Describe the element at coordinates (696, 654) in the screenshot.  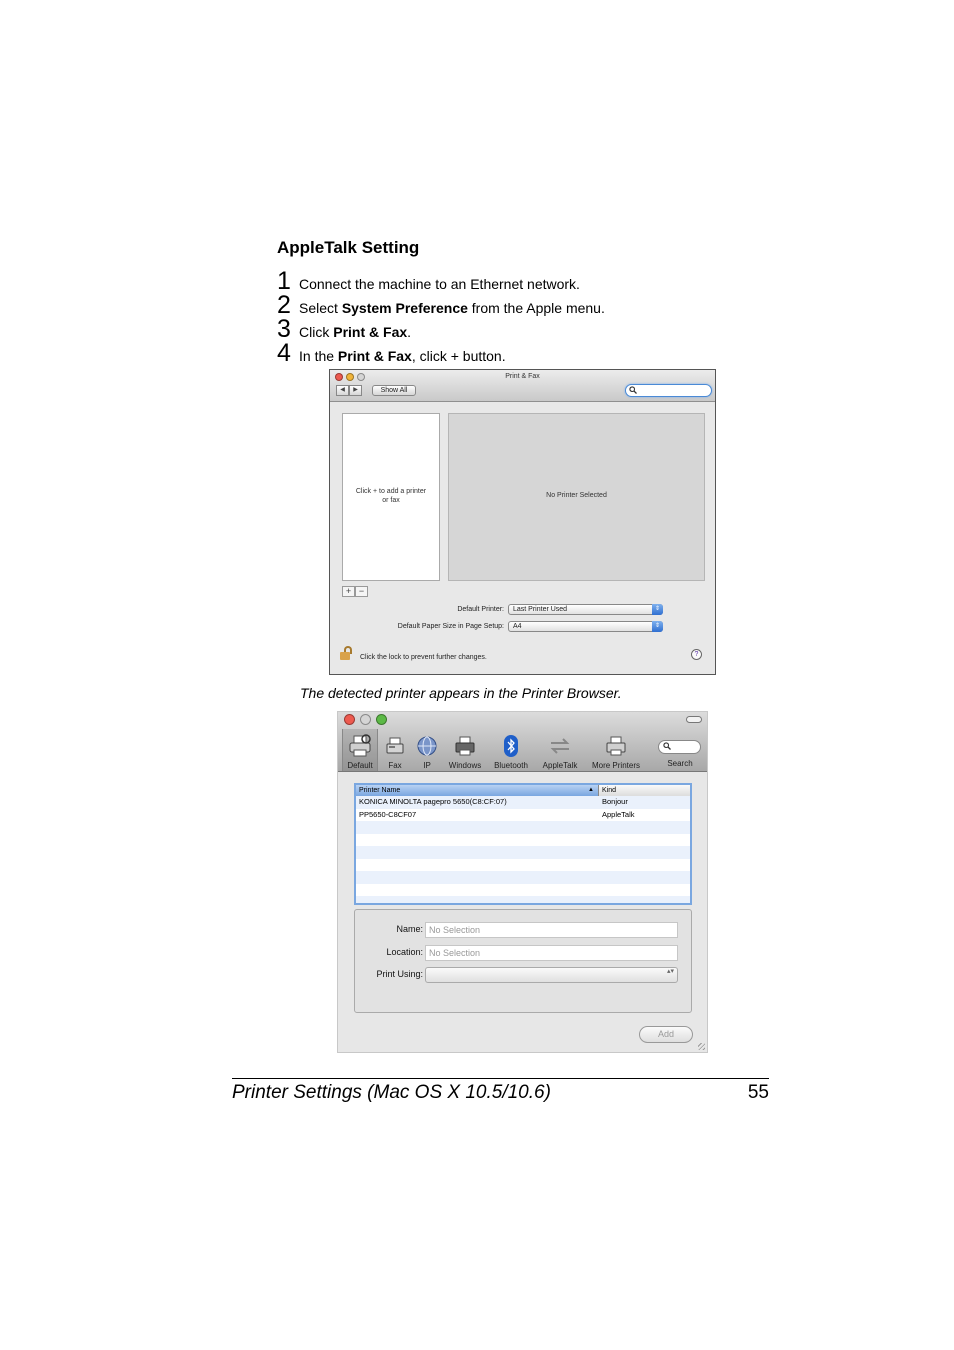
I see `help-button: ?` at that location.